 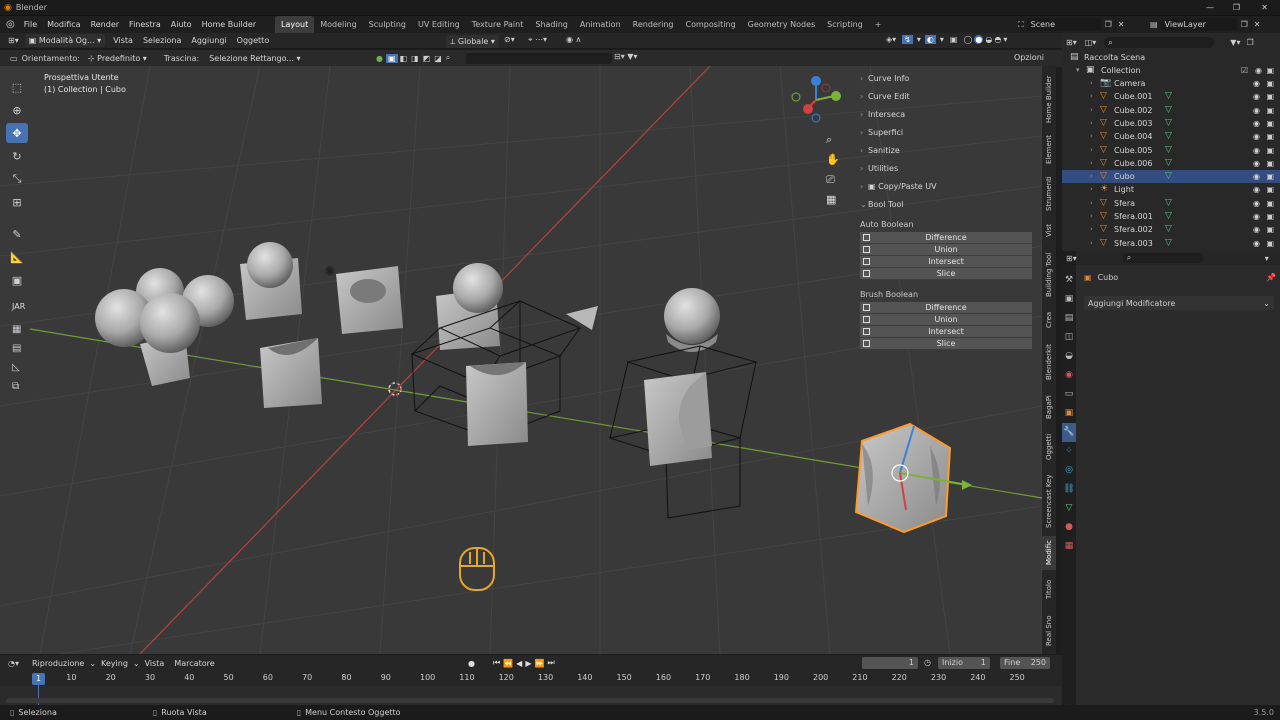 What do you see at coordinates (13, 663) in the screenshot?
I see `timeline-editor-icon: ◔▾` at bounding box center [13, 663].